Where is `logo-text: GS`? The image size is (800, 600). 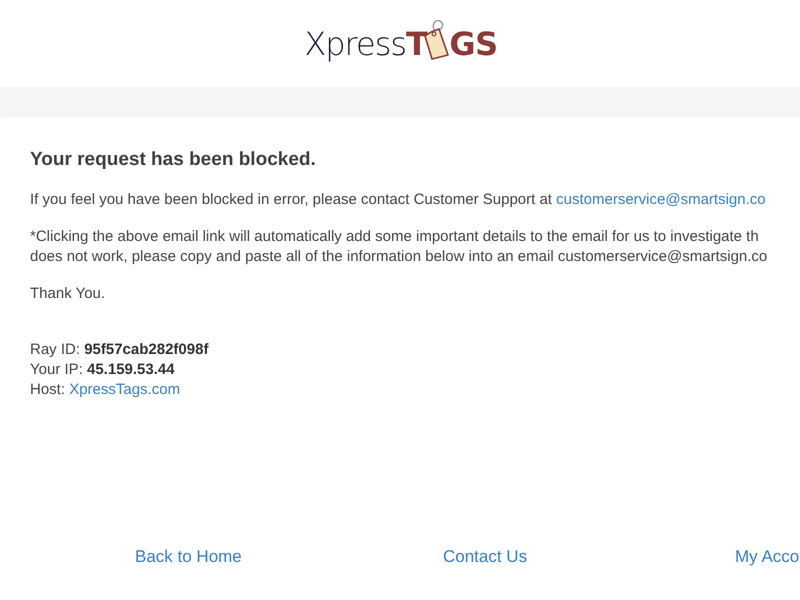 logo-text: GS is located at coordinates (473, 44).